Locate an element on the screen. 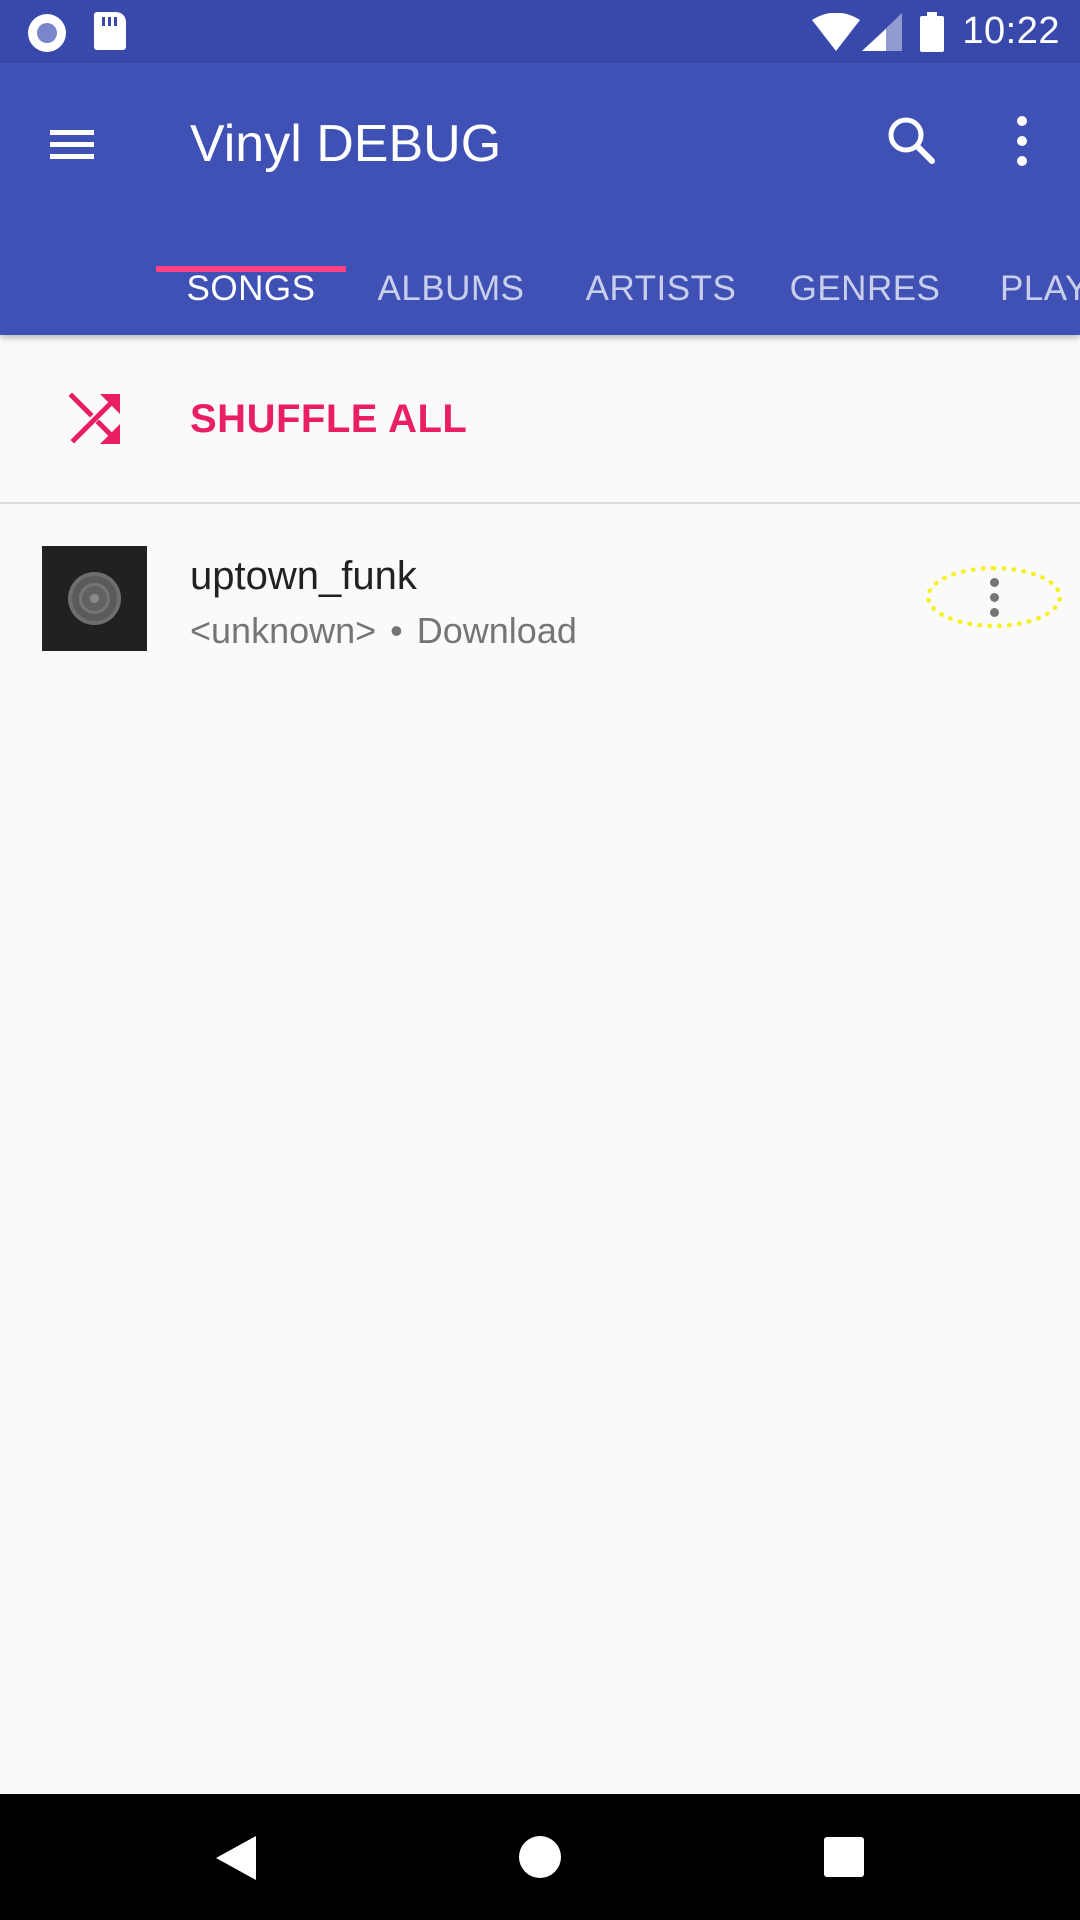 The image size is (1080, 1920). tab-playlists: PLAYLISTS is located at coordinates (1040, 289).